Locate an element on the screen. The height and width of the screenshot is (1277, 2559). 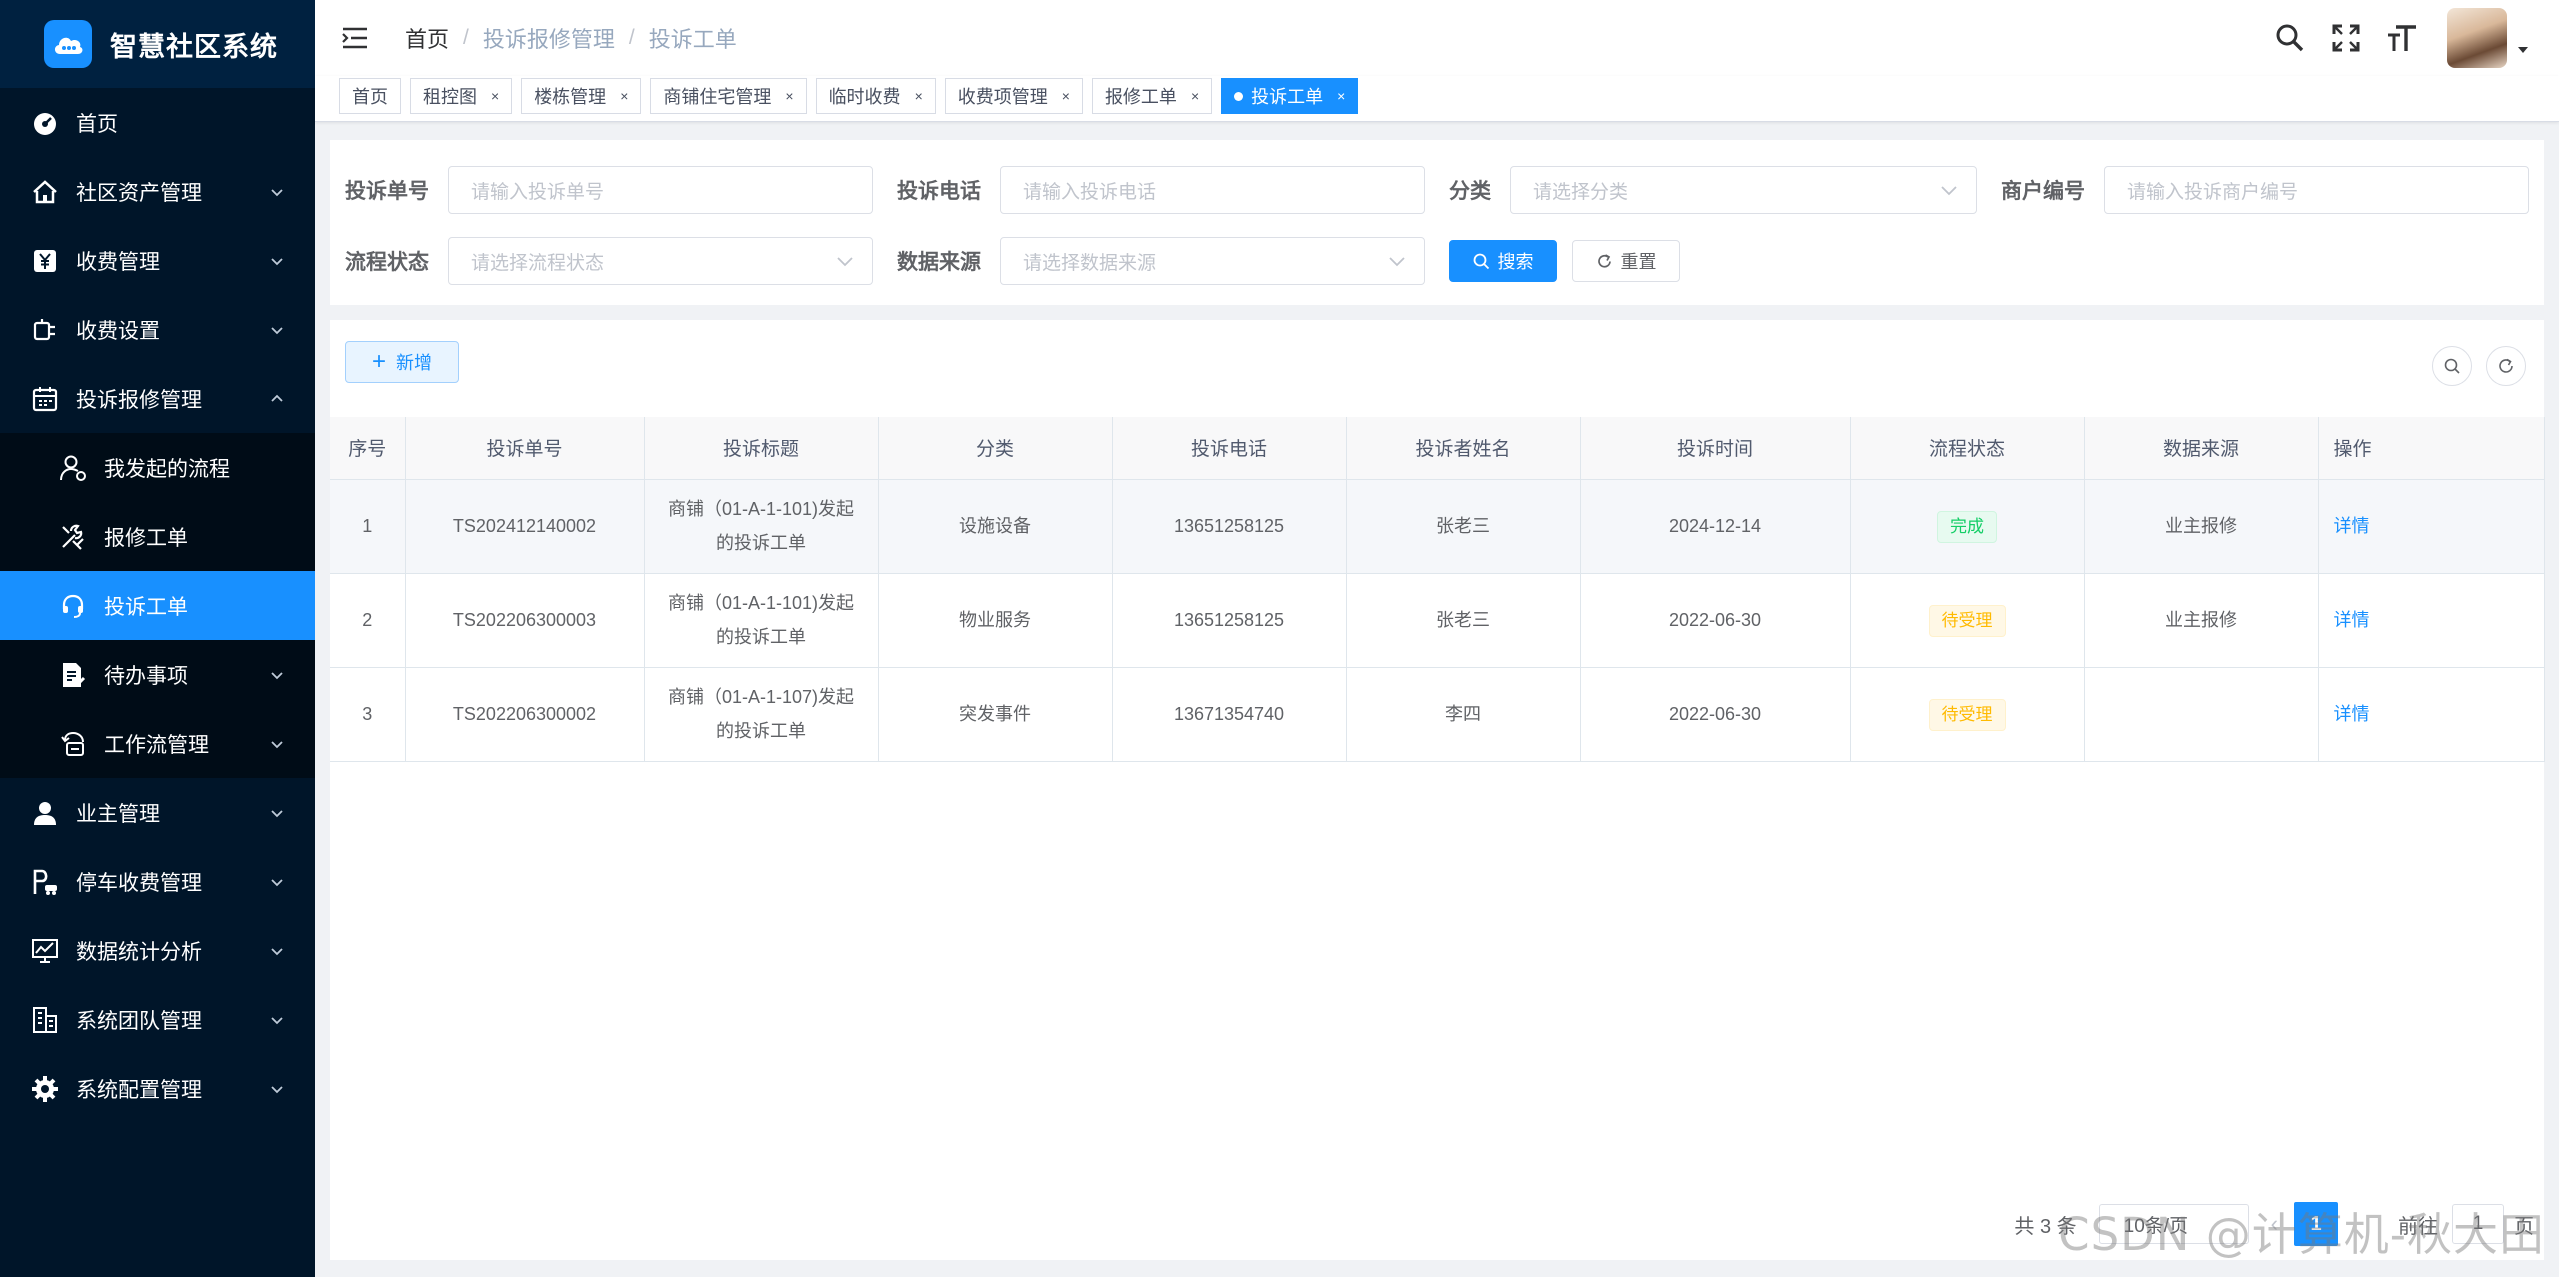
active-dot-icon is located at coordinates (1239, 96).